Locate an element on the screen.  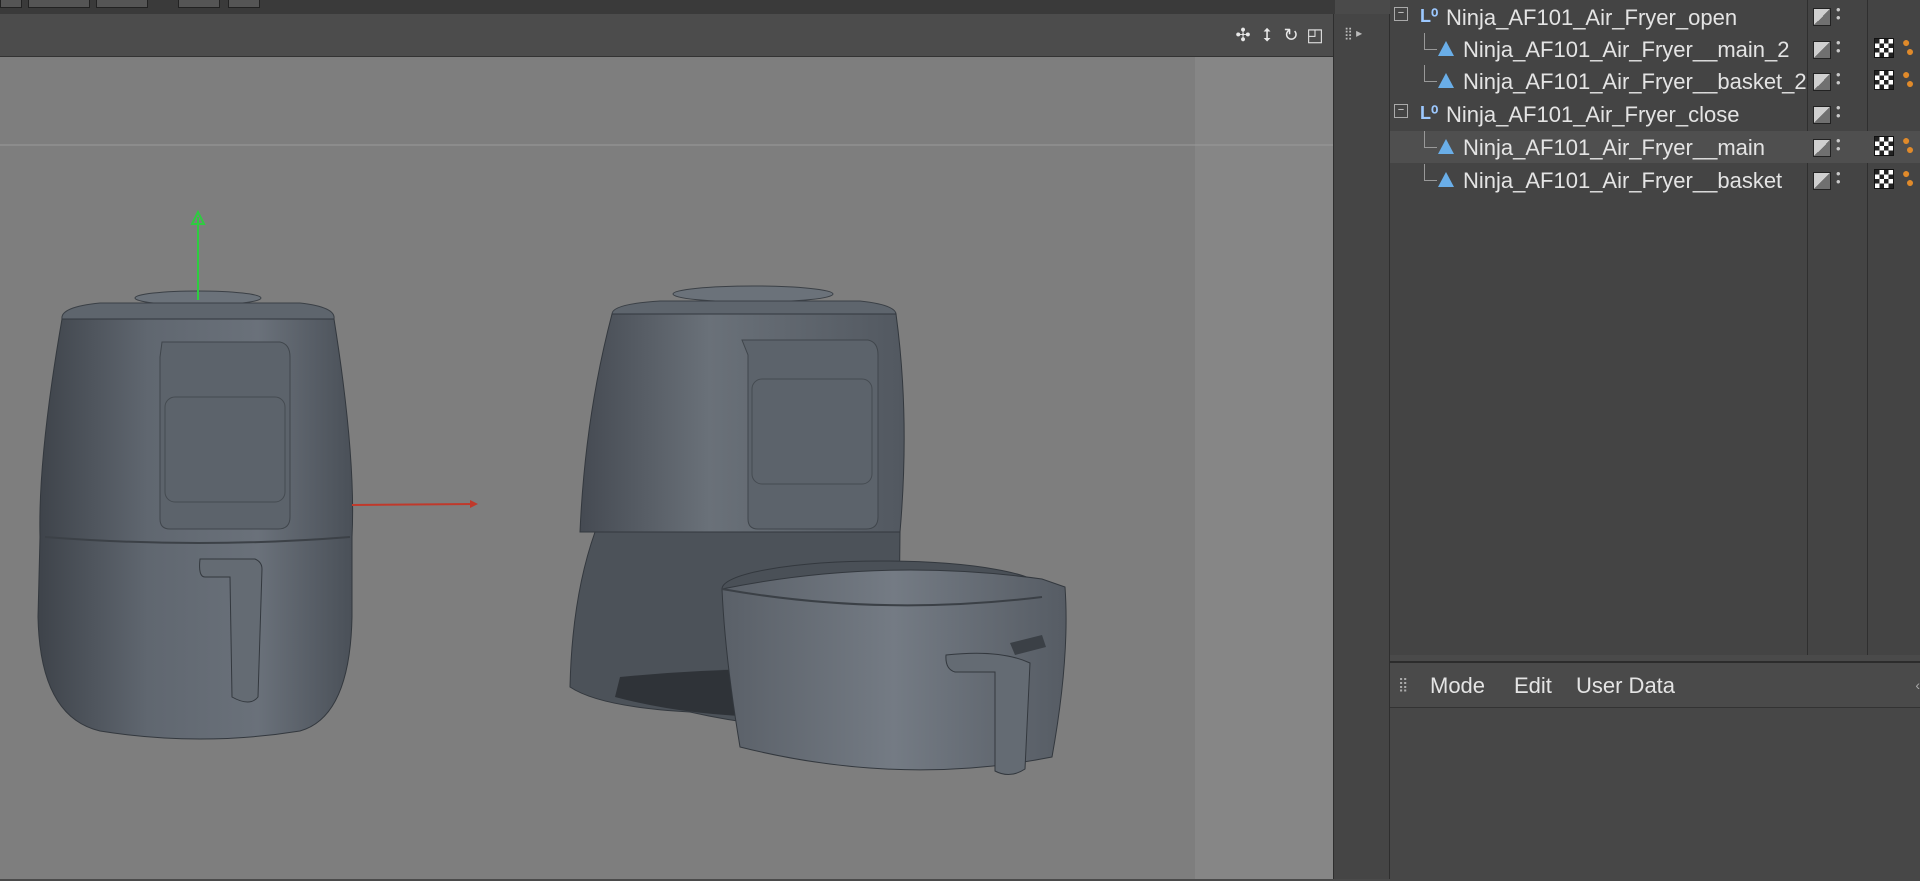
object-name: Ninja_AF101_Air_Fryer__main is located at coordinates (1614, 147).